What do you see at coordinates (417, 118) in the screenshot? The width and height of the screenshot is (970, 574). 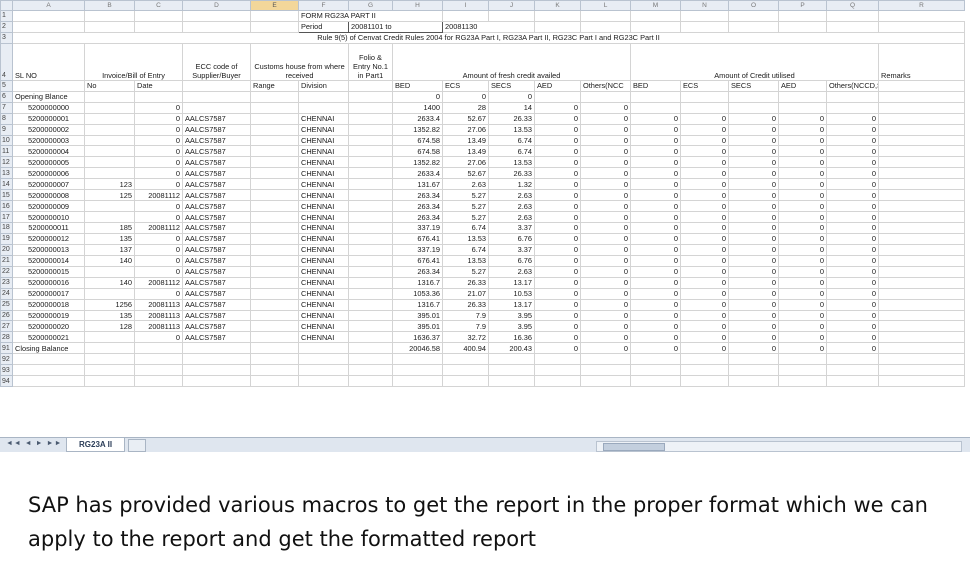 I see `cell: 2633.4` at bounding box center [417, 118].